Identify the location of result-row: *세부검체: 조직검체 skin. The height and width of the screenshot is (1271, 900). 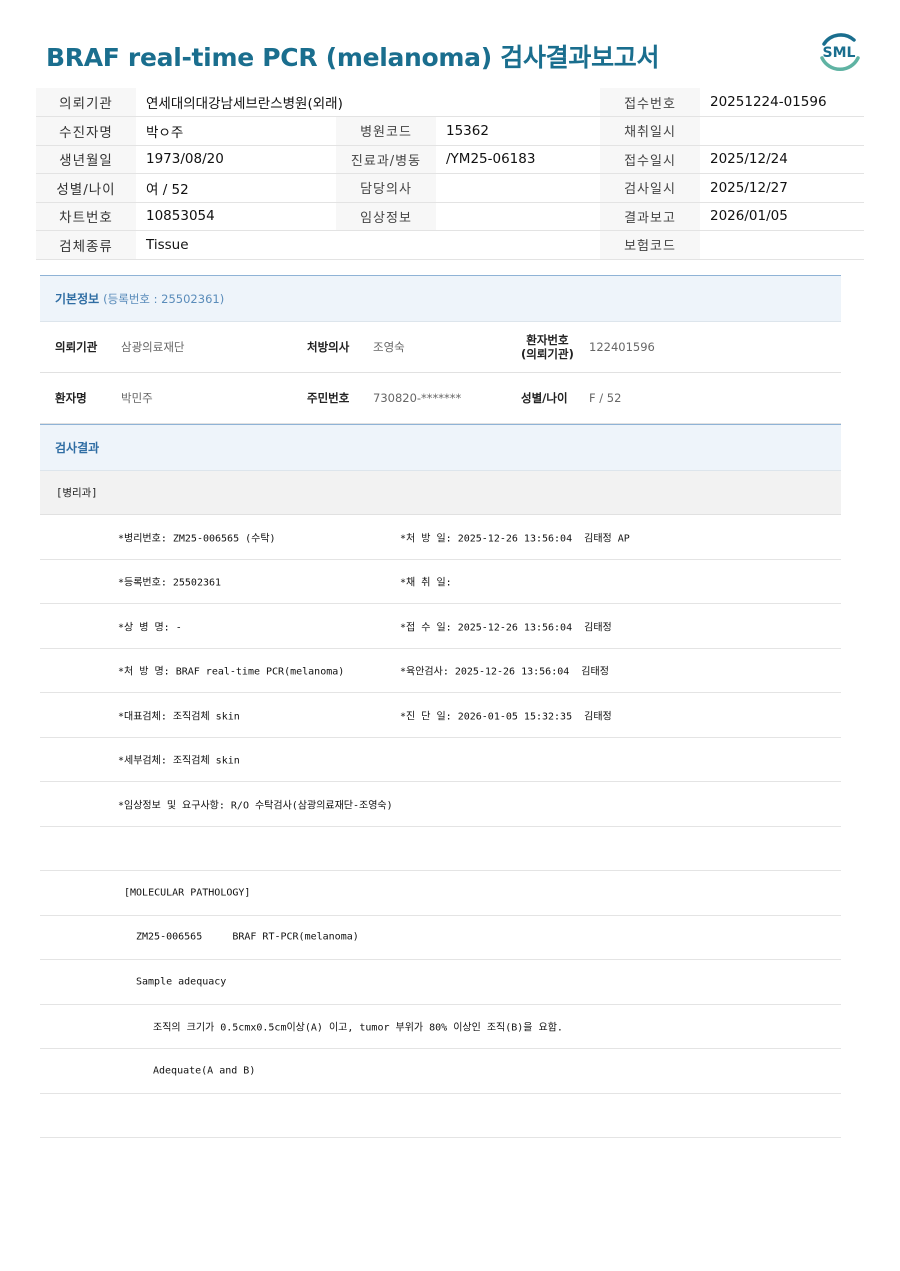
(440, 760).